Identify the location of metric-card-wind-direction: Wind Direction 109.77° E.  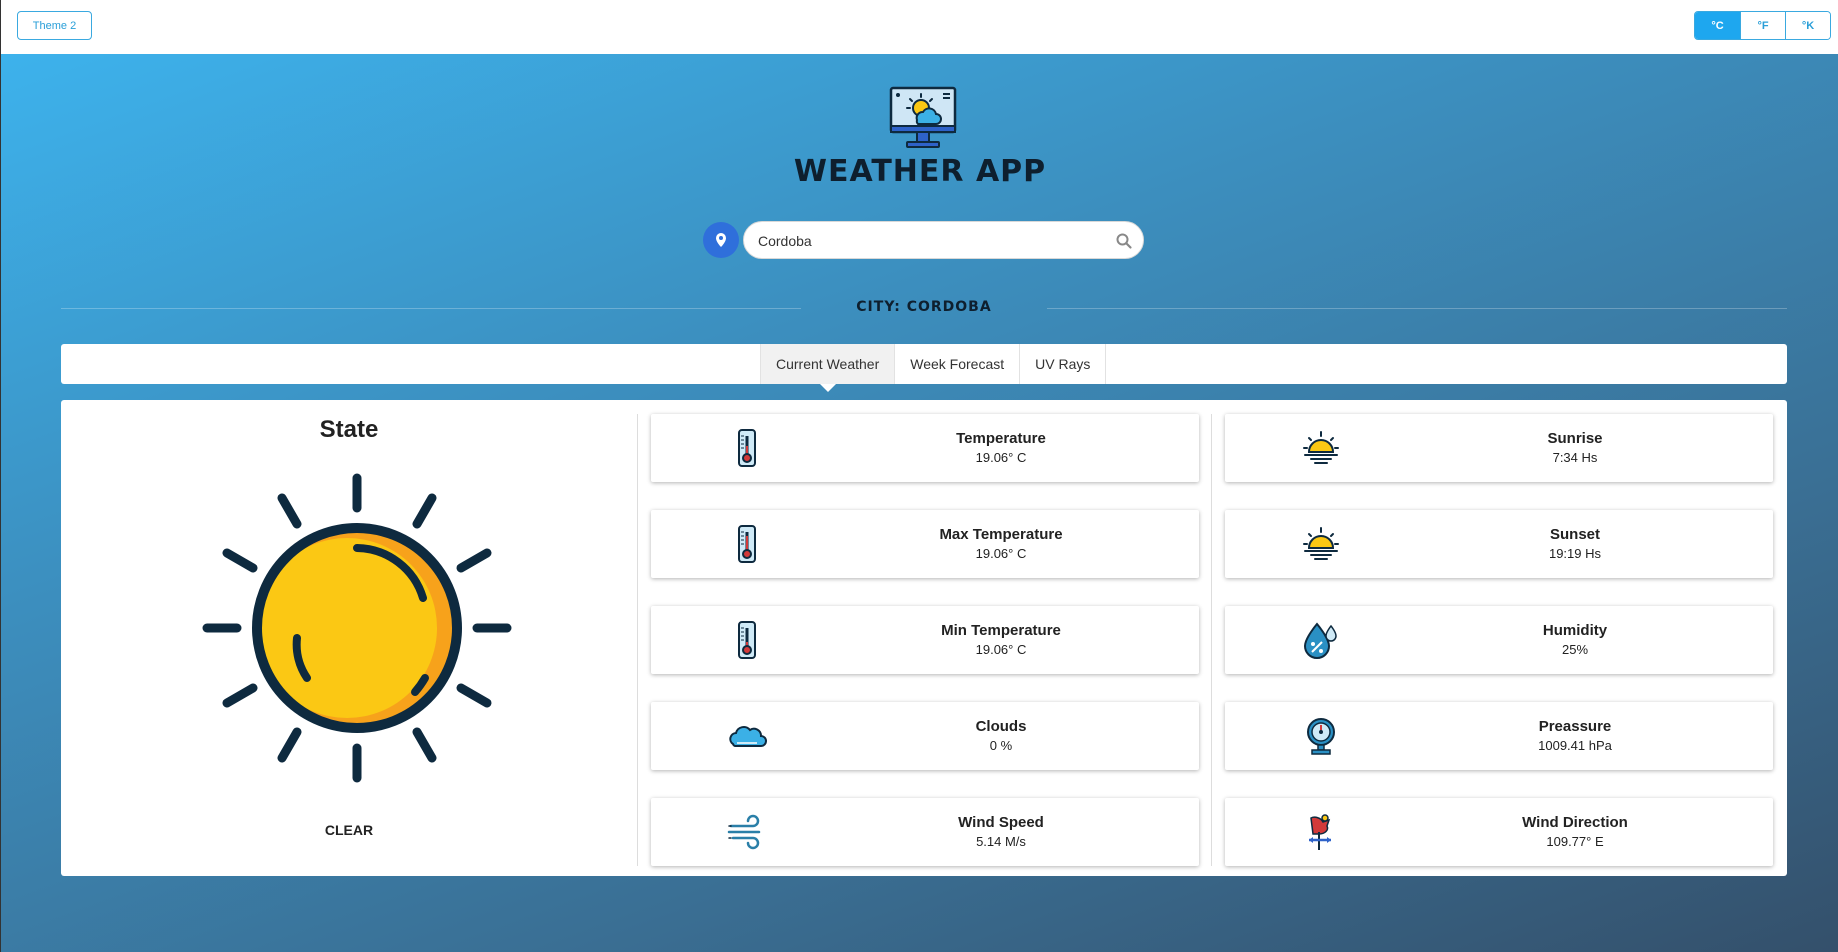
(1499, 832).